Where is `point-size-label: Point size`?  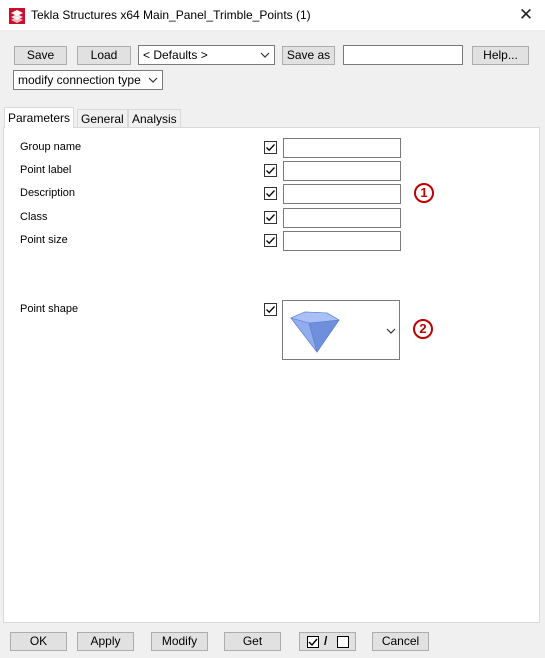
point-size-label: Point size is located at coordinates (44, 240).